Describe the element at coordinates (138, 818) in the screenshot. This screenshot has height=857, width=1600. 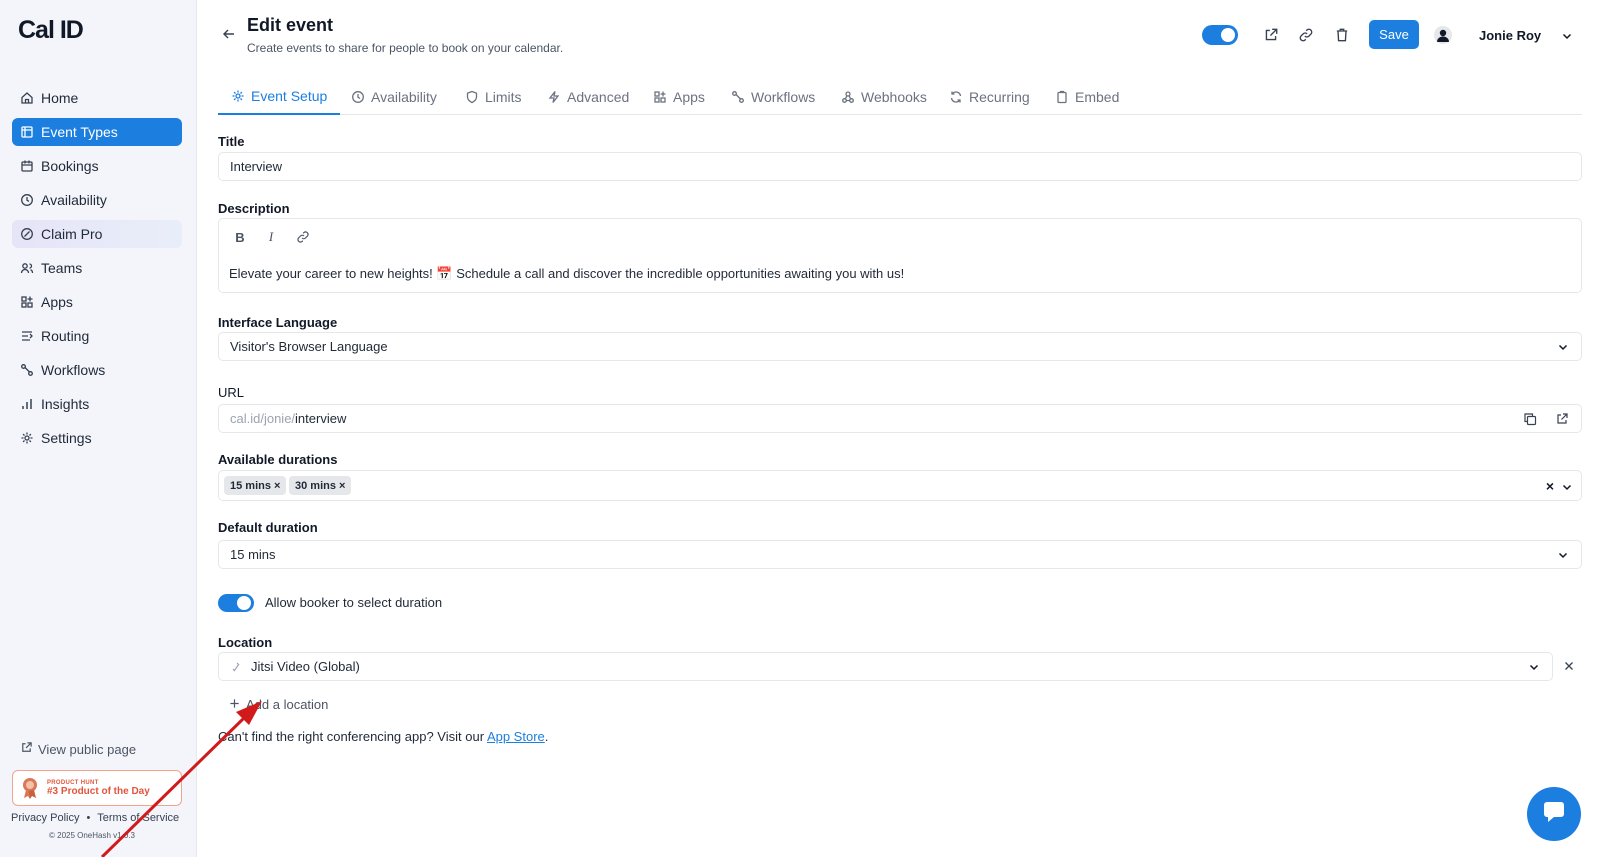
I see `terms-of-service-link: Terms of Service` at that location.